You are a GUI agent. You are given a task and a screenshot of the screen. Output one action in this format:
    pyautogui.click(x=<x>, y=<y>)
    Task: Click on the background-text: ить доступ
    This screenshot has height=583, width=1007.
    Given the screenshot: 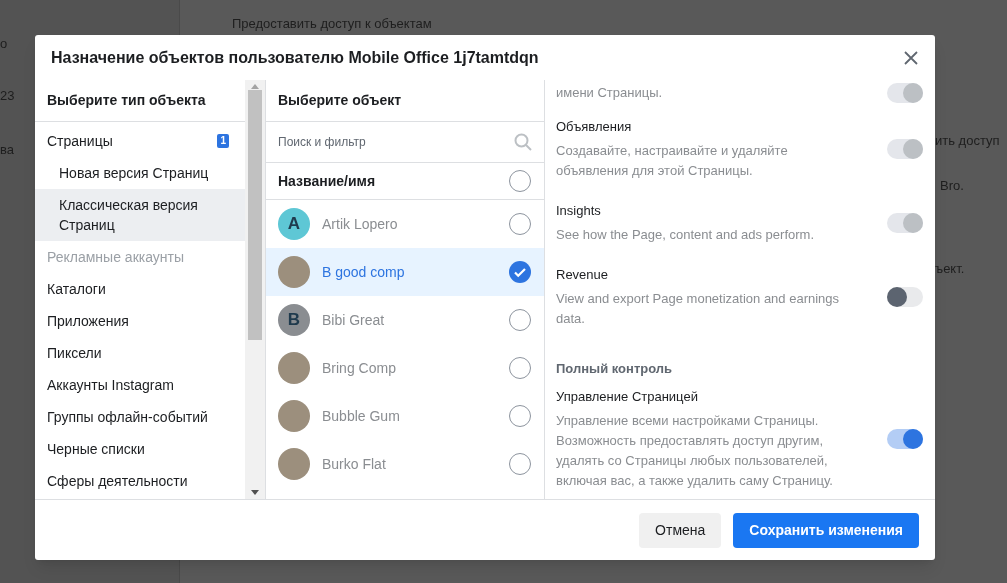 What is the action you would take?
    pyautogui.click(x=967, y=141)
    